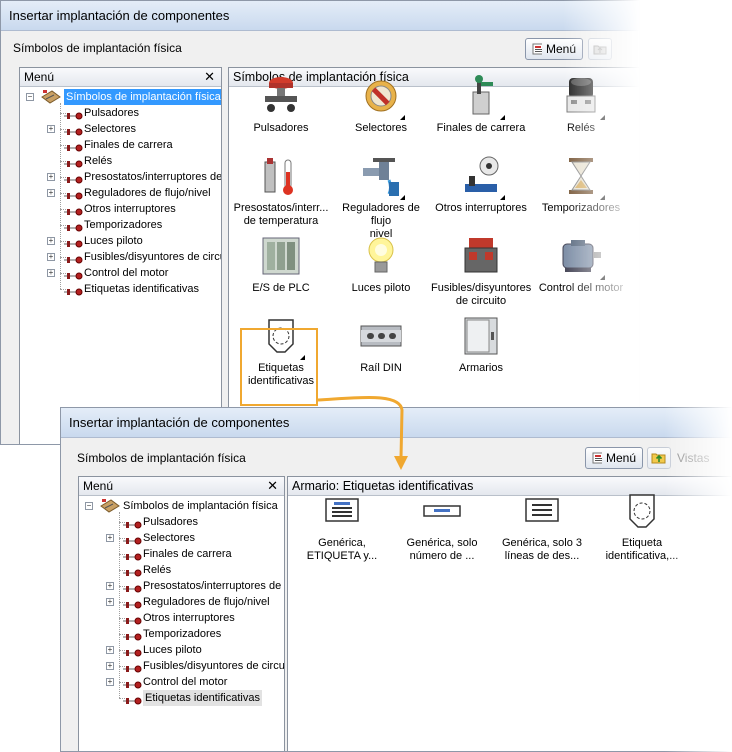 Image resolution: width=732 pixels, height=752 pixels. Describe the element at coordinates (442, 511) in the screenshot. I see `label-number-icon` at that location.